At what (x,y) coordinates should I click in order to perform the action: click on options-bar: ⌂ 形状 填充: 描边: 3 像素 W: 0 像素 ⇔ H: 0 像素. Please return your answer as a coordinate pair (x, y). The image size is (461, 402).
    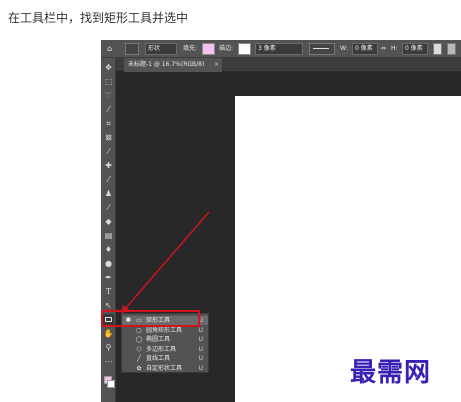
    Looking at the image, I should click on (281, 49).